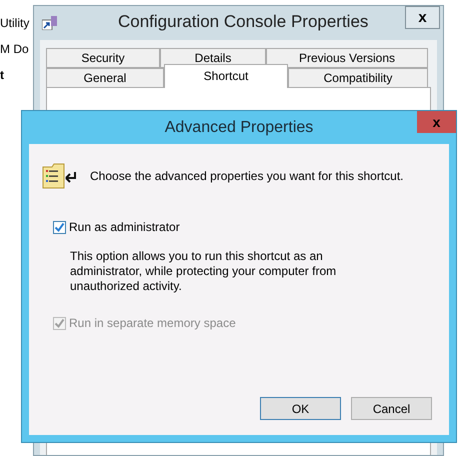 The height and width of the screenshot is (456, 474). I want to click on window-title: Configuration Console Properties, so click(243, 22).